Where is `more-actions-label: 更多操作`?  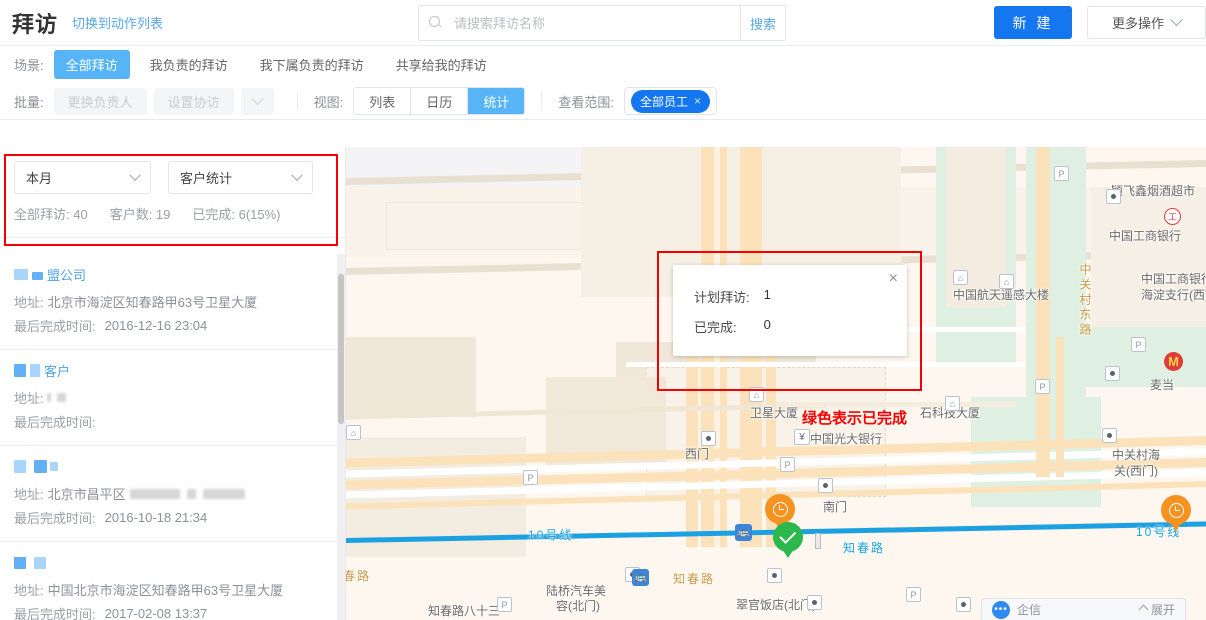 more-actions-label: 更多操作 is located at coordinates (1137, 23).